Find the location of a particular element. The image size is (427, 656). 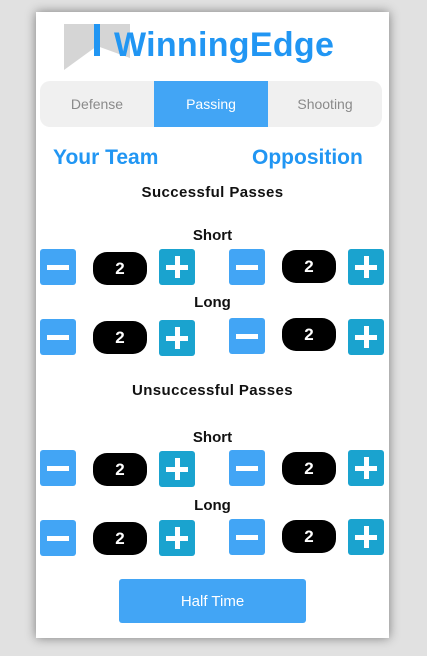

opp-successful-long-minus-button is located at coordinates (247, 336).